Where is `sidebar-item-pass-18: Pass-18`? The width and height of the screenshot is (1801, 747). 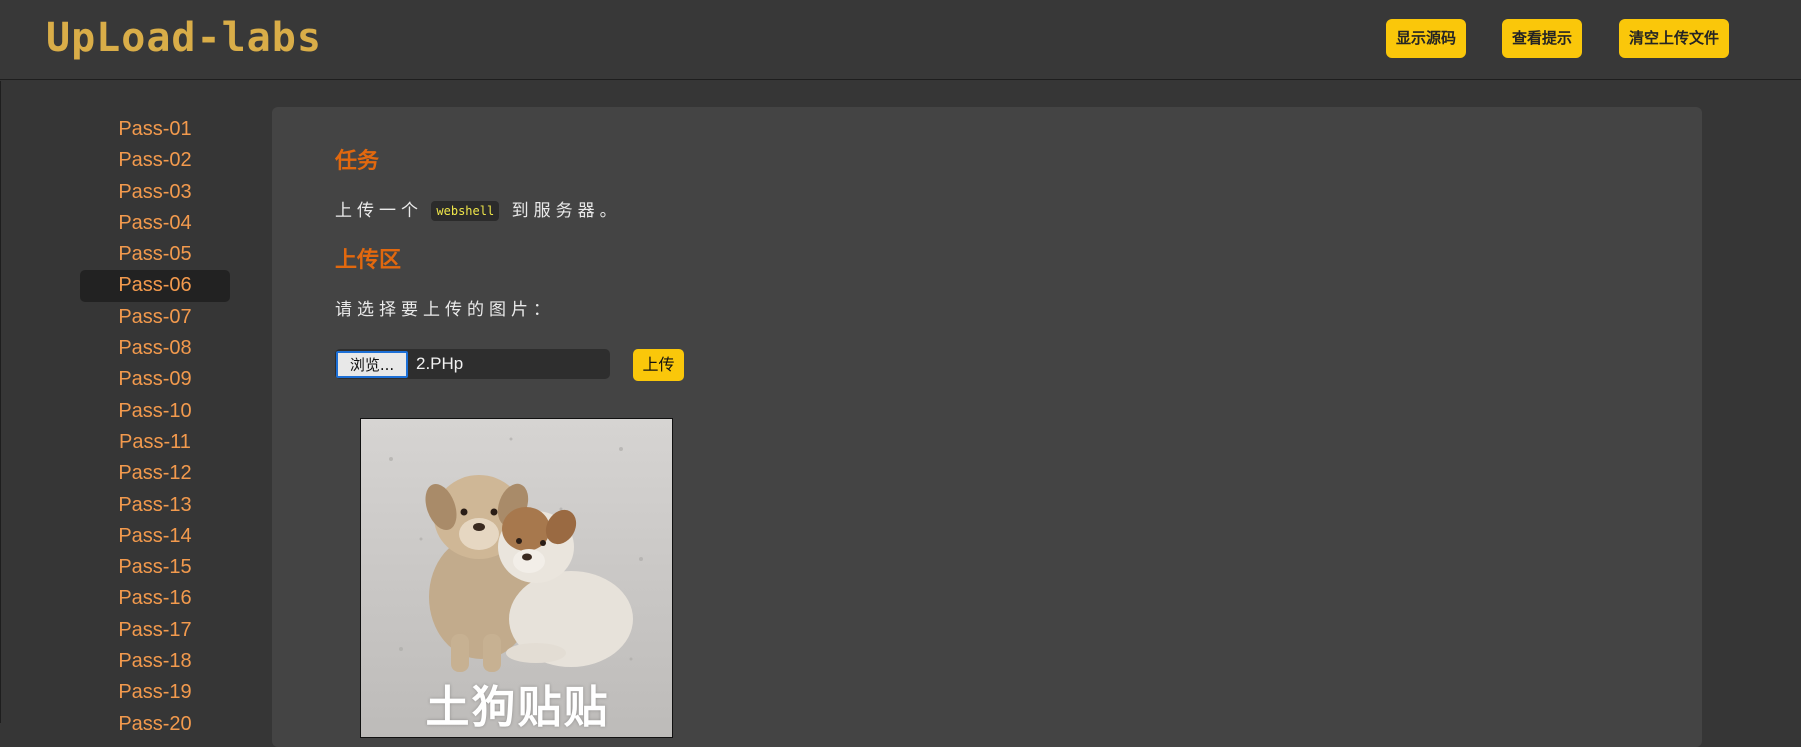 sidebar-item-pass-18: Pass-18 is located at coordinates (155, 661).